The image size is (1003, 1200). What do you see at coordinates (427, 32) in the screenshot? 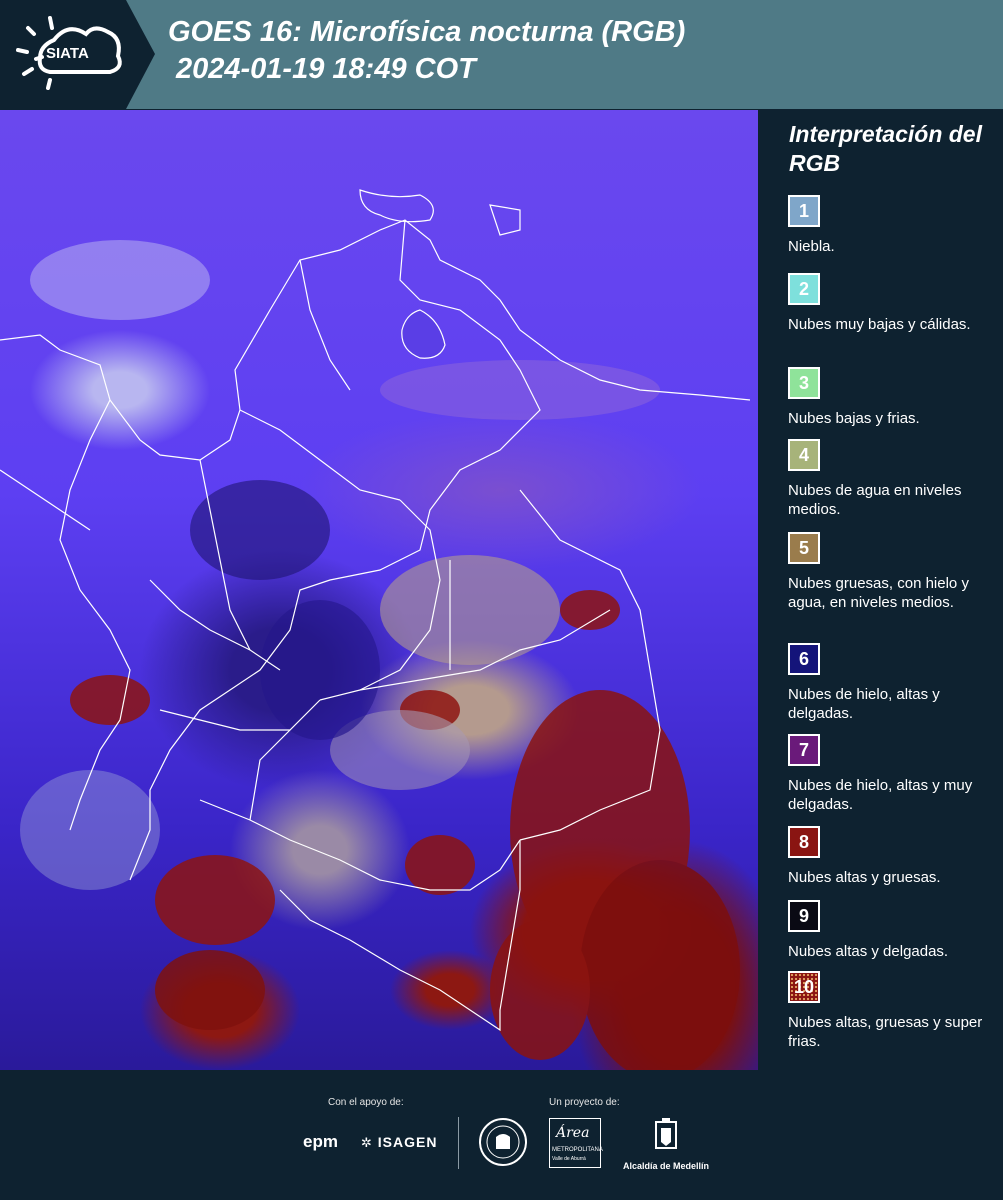
I see `title-line-product: GOES 16: Microfísica nocturna (RGB)` at bounding box center [427, 32].